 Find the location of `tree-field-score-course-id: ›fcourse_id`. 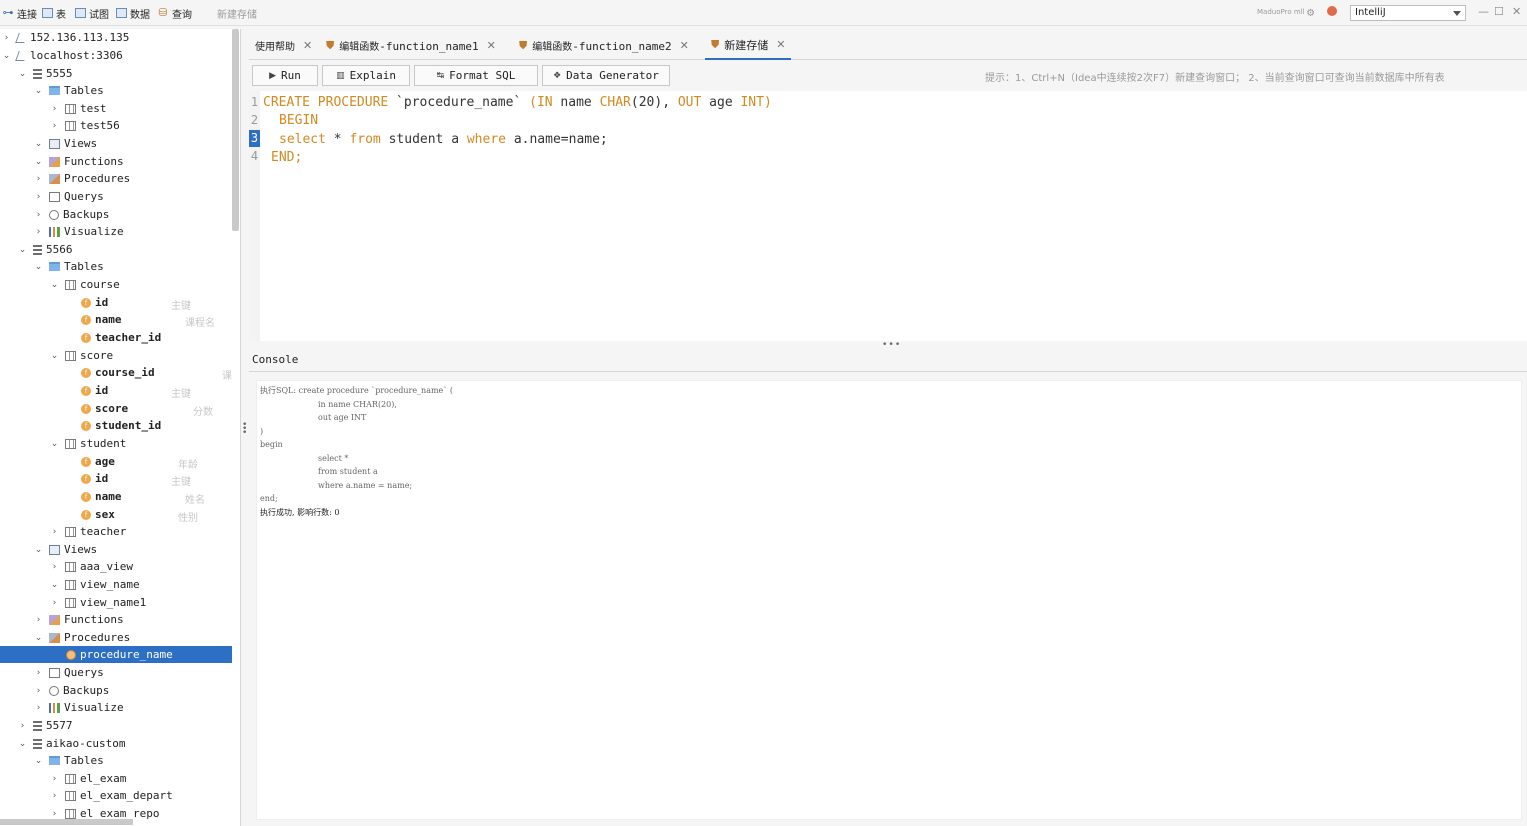

tree-field-score-course-id: ›fcourse_id is located at coordinates (116, 372).